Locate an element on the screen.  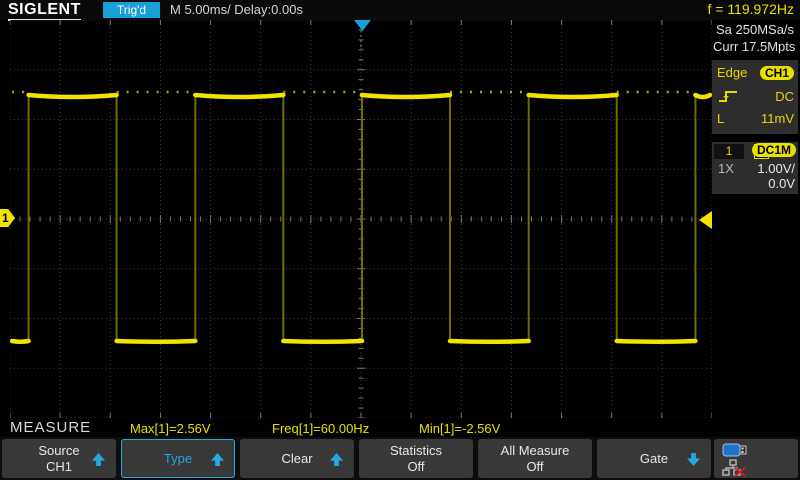
measurement-min: Min[1]=-2.56V is located at coordinates (460, 428).